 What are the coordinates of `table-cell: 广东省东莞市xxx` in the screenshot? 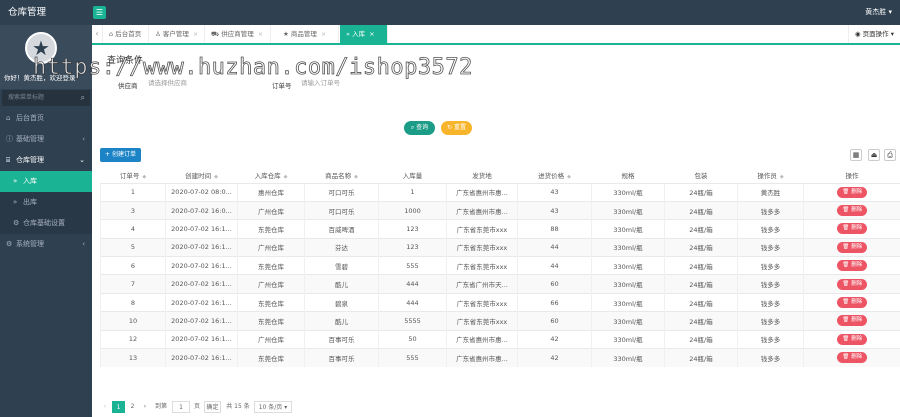 It's located at (482, 302).